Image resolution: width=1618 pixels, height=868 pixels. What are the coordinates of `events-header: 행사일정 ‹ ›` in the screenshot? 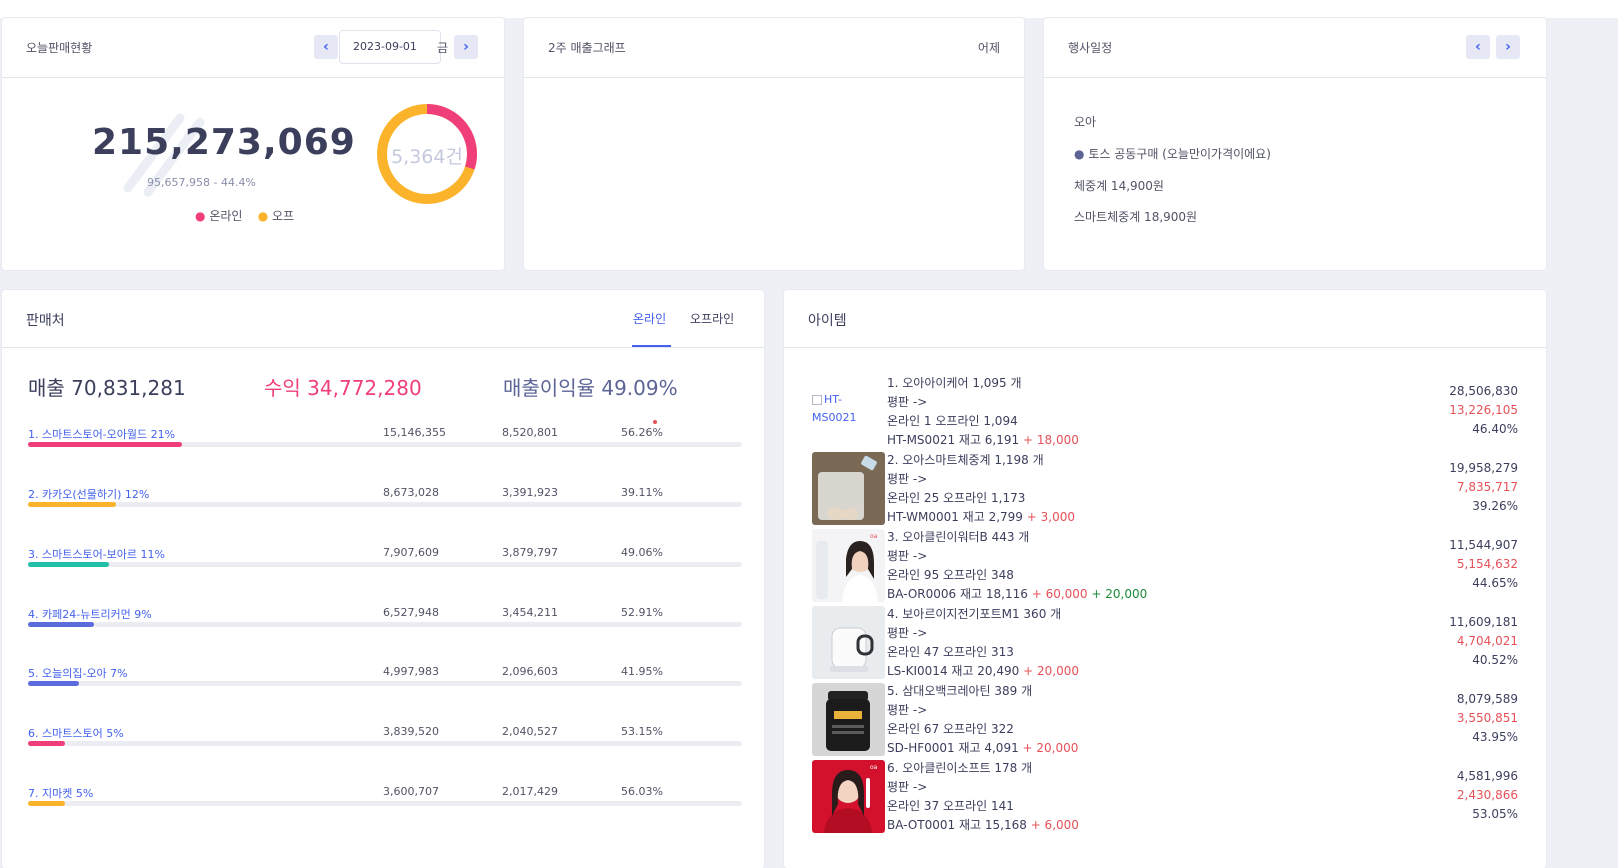 It's located at (1295, 48).